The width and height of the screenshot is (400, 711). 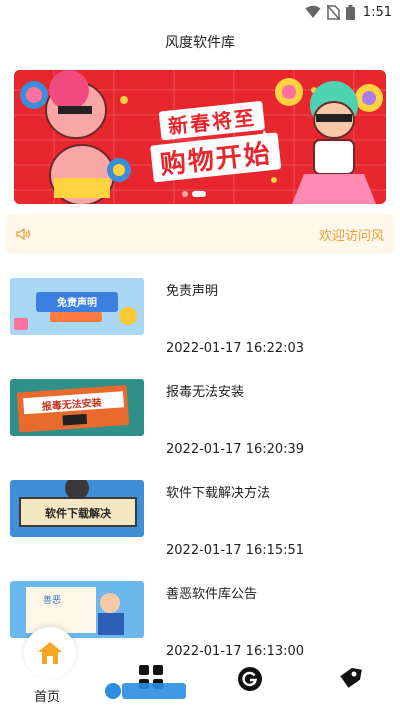 What do you see at coordinates (377, 12) in the screenshot?
I see `status-time: 1:51` at bounding box center [377, 12].